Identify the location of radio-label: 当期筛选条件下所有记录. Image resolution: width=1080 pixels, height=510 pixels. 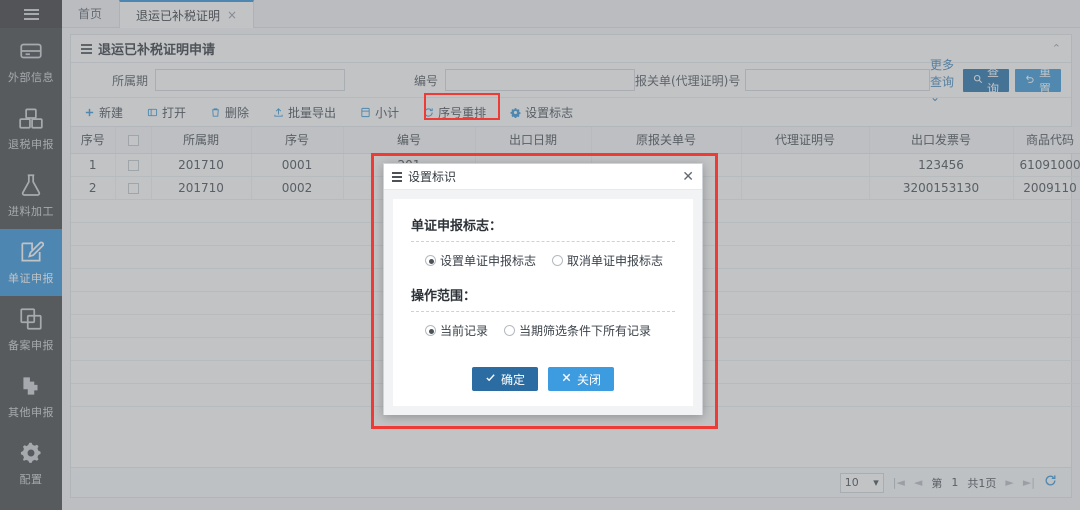
(585, 331).